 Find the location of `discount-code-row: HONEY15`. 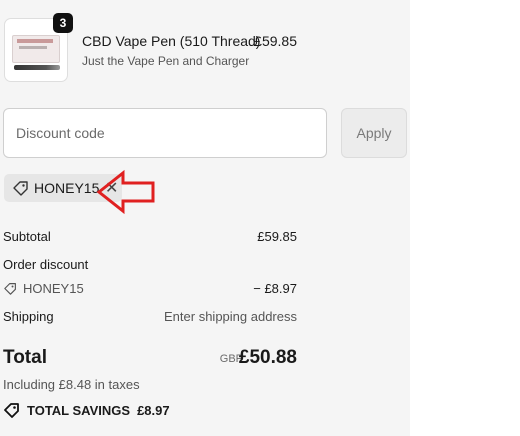

discount-code-row: HONEY15 is located at coordinates (43, 289).